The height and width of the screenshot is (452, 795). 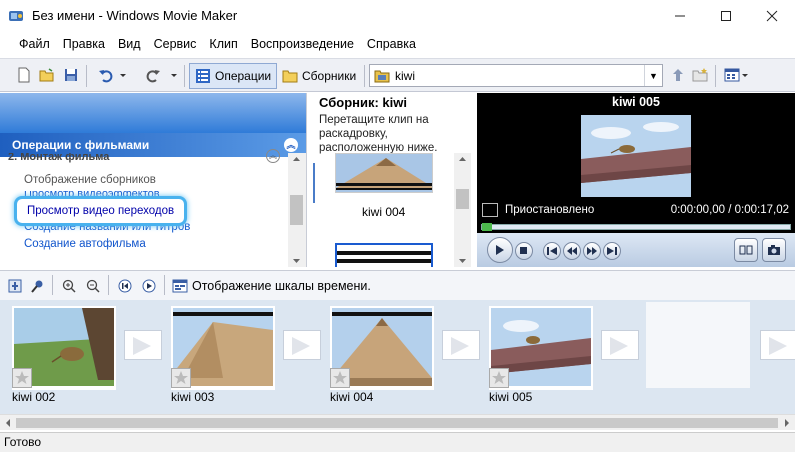 What do you see at coordinates (223, 44) in the screenshot?
I see `menu-clip: Клип` at bounding box center [223, 44].